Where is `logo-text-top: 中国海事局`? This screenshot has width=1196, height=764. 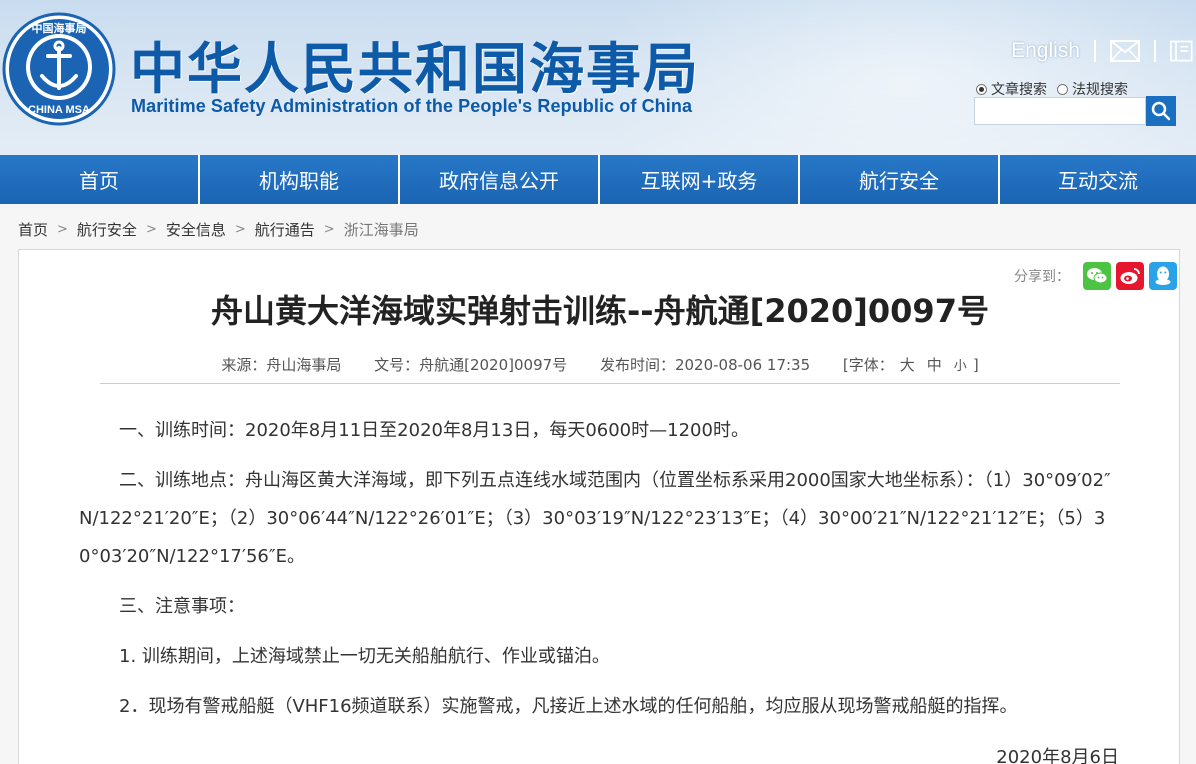
logo-text-top: 中国海事局 is located at coordinates (59, 28).